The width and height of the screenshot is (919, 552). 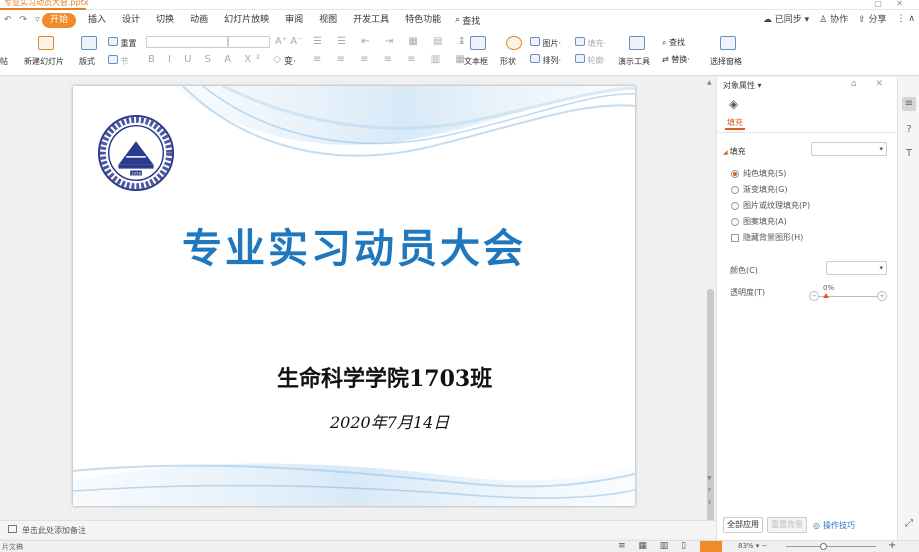 I want to click on undo-icon: ↶, so click(x=8, y=20).